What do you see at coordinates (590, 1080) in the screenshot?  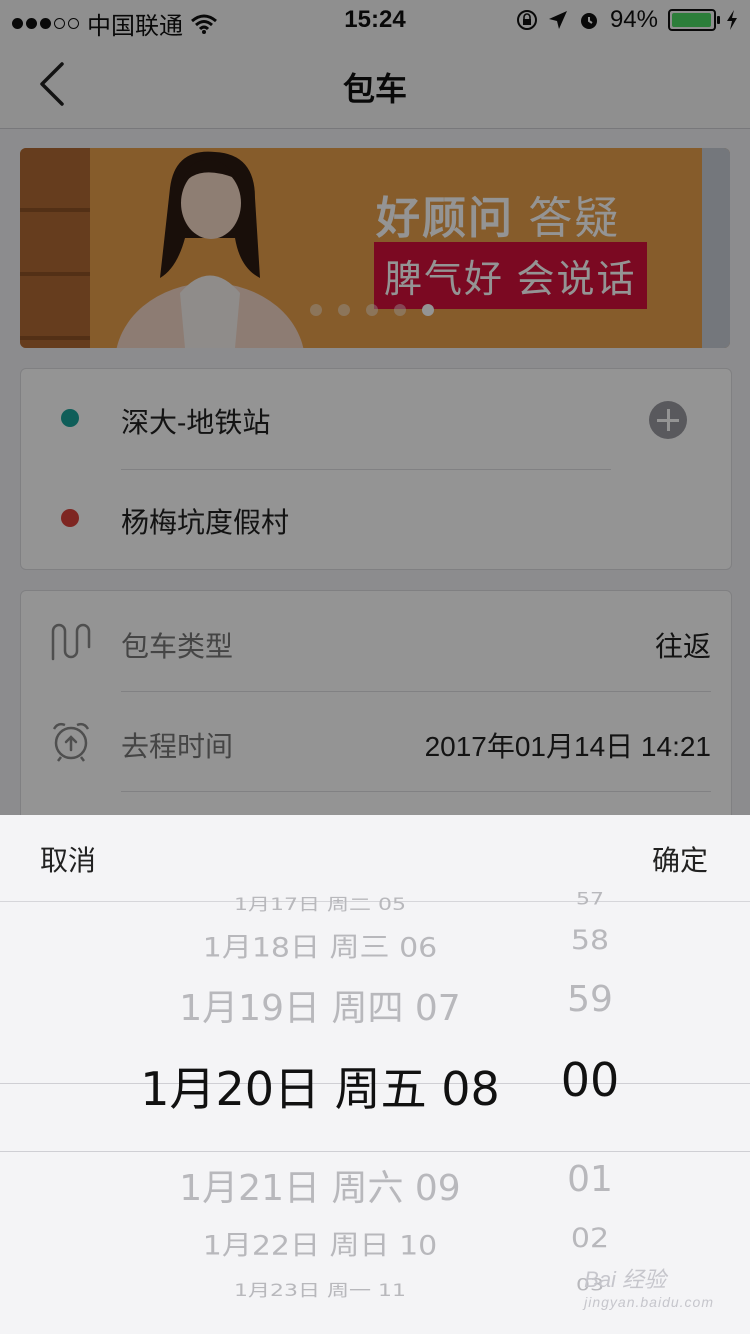 I see `minute-option-selected: 00` at bounding box center [590, 1080].